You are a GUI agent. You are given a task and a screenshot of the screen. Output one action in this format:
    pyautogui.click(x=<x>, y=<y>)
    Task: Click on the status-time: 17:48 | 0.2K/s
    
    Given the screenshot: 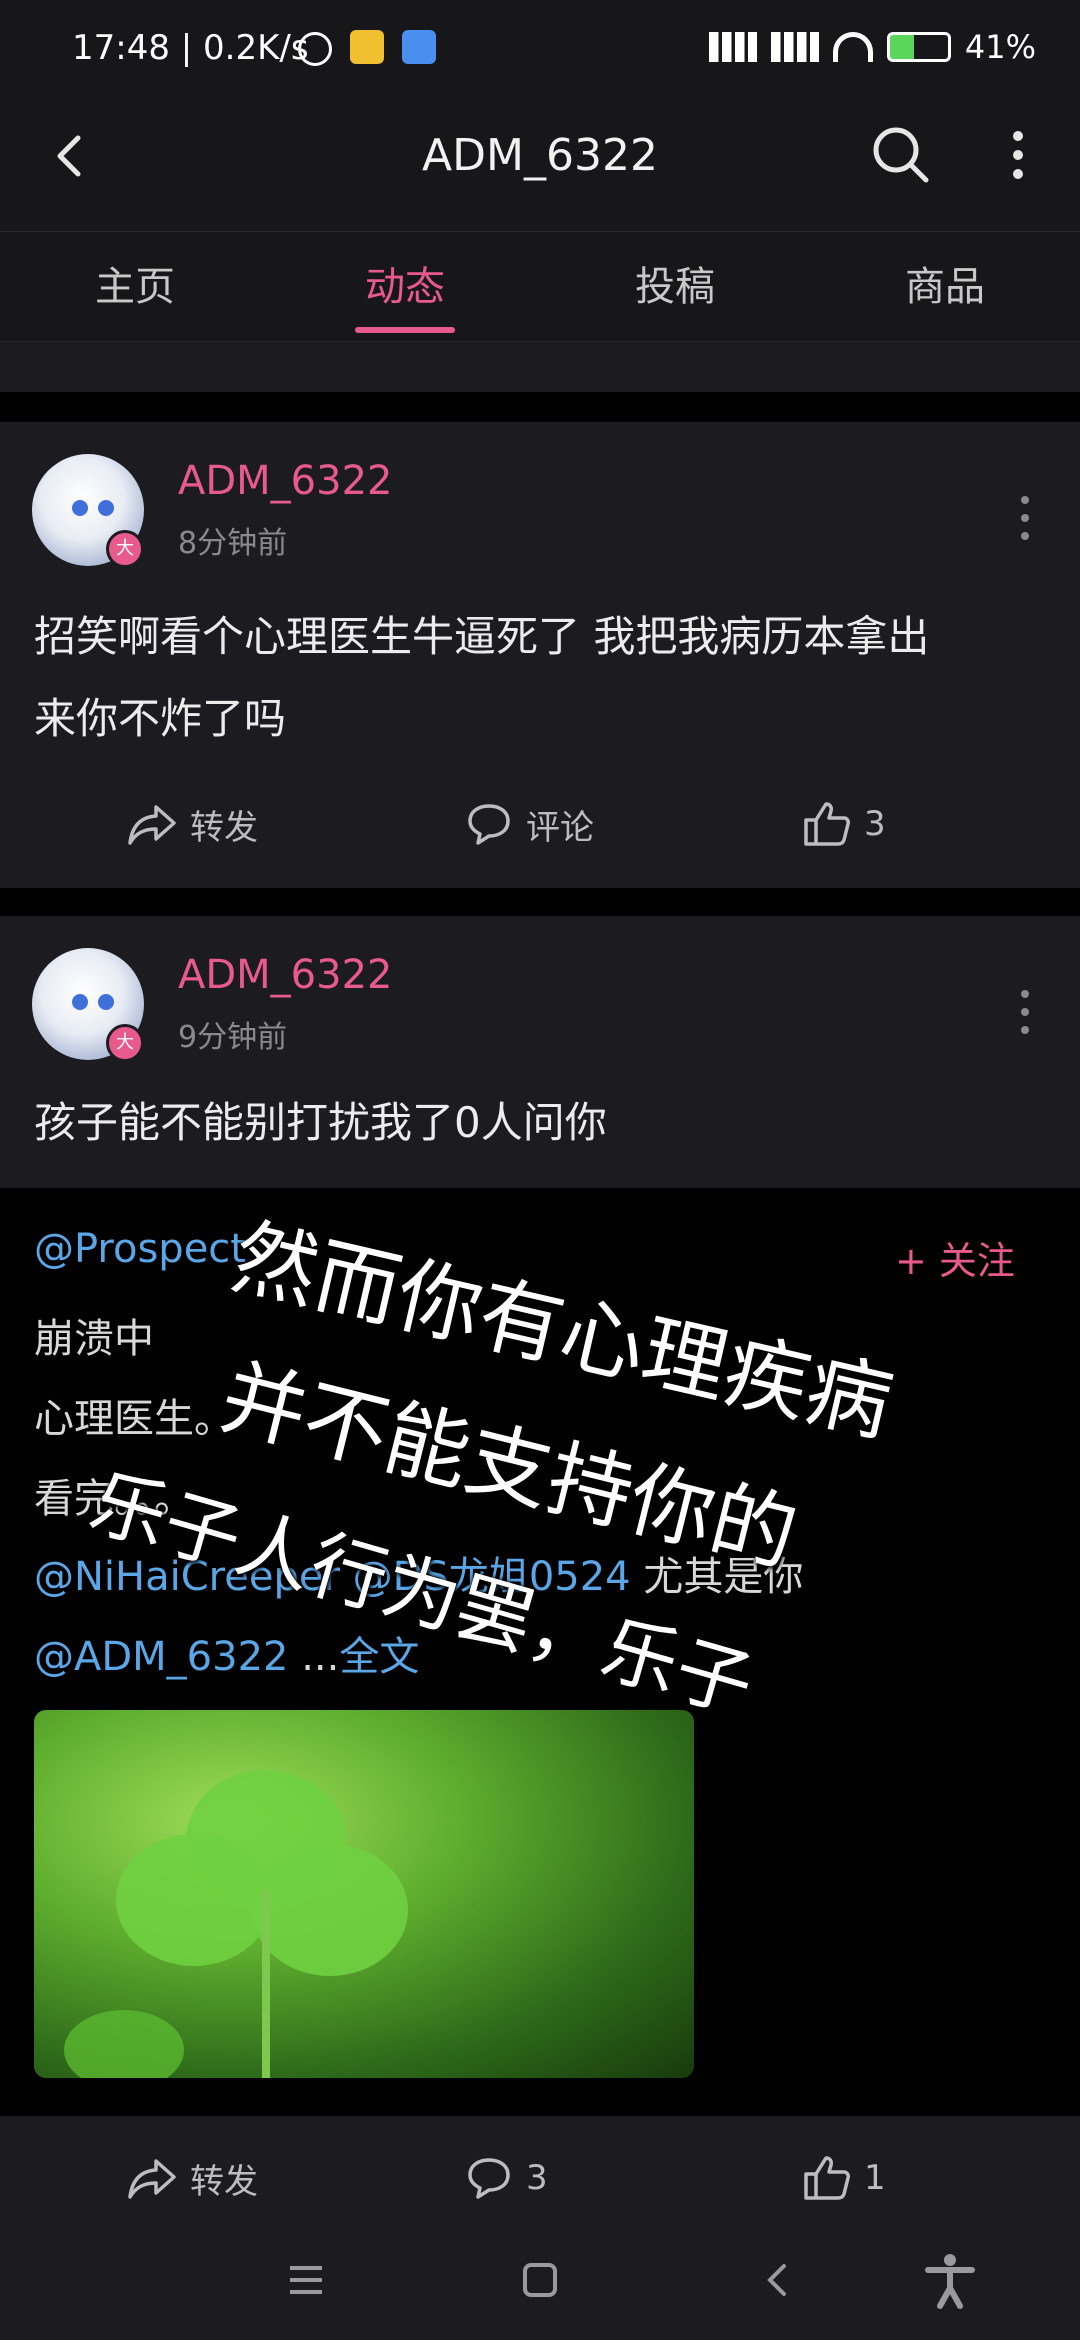 What is the action you would take?
    pyautogui.click(x=190, y=48)
    